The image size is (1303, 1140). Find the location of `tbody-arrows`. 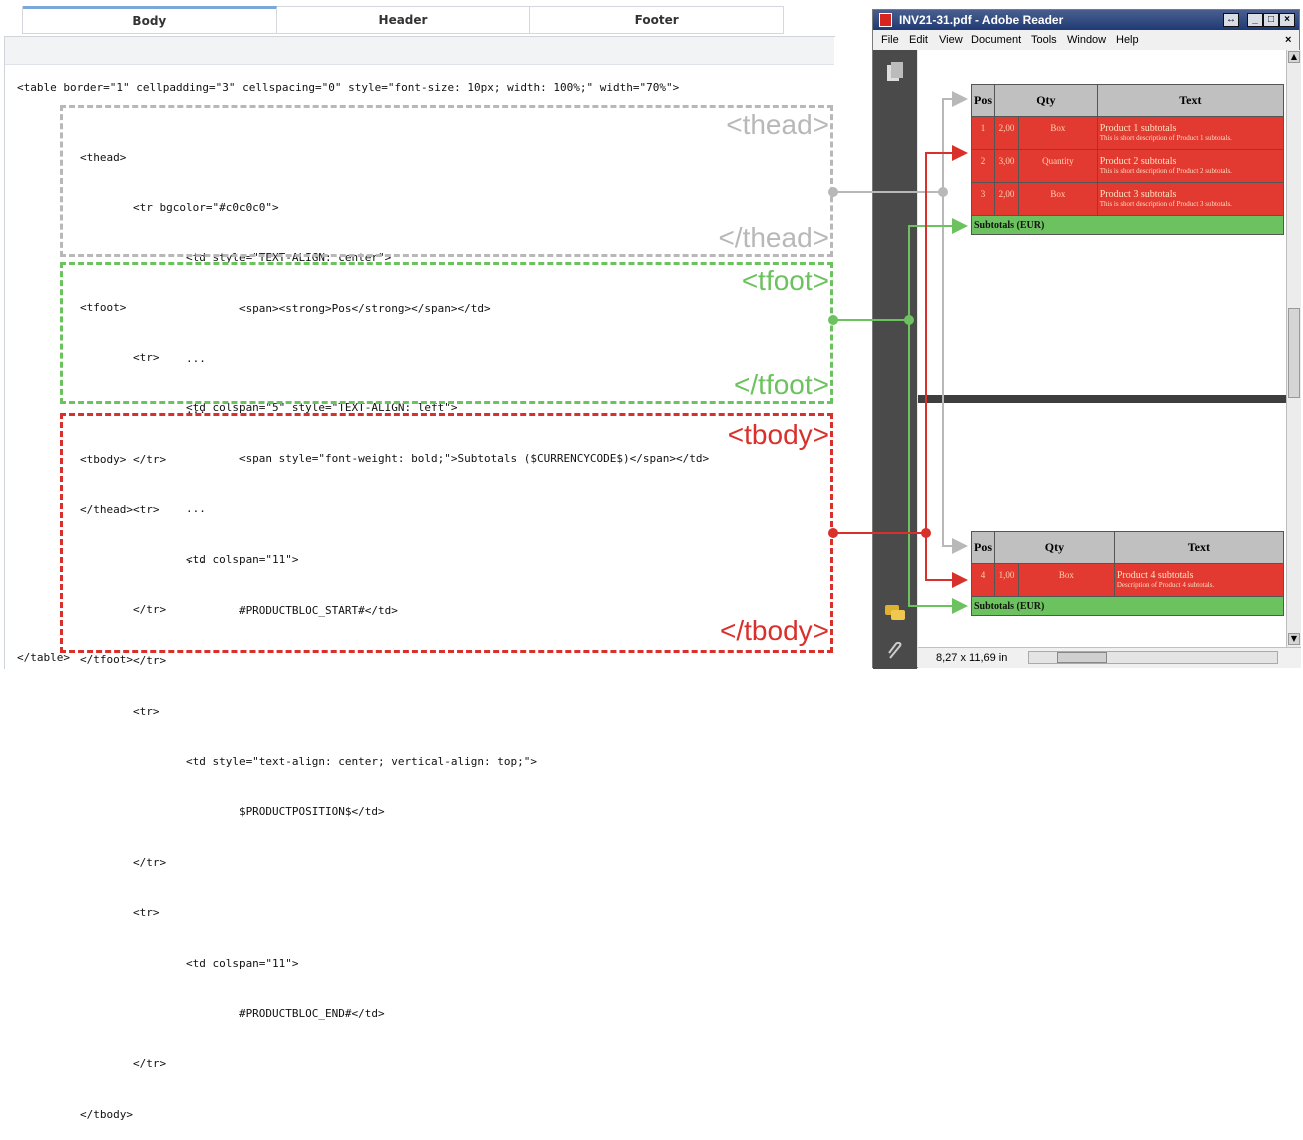

tbody-arrows is located at coordinates (898, 366).